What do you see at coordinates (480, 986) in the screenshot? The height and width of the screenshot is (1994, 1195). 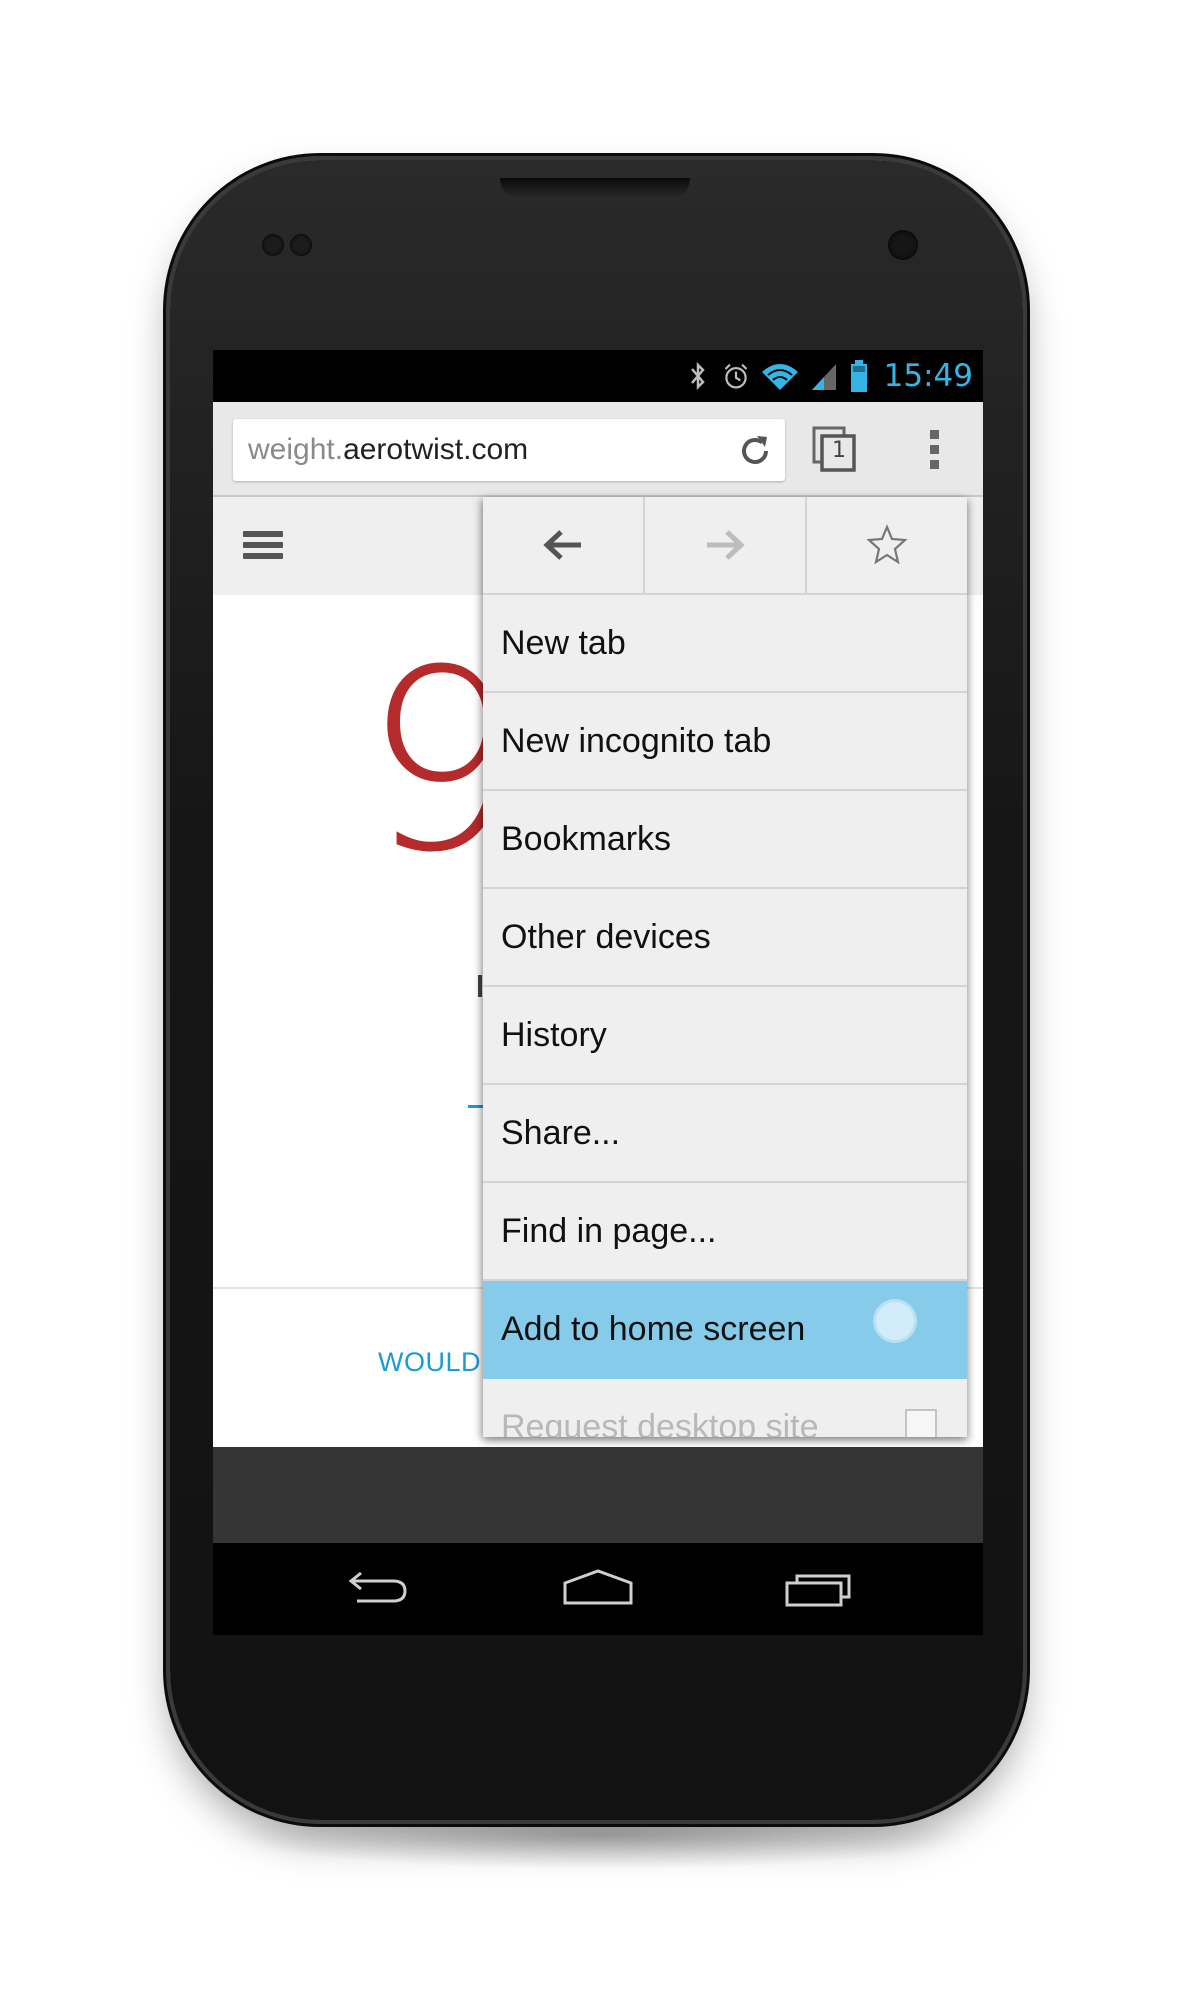 I see `page-fragment` at bounding box center [480, 986].